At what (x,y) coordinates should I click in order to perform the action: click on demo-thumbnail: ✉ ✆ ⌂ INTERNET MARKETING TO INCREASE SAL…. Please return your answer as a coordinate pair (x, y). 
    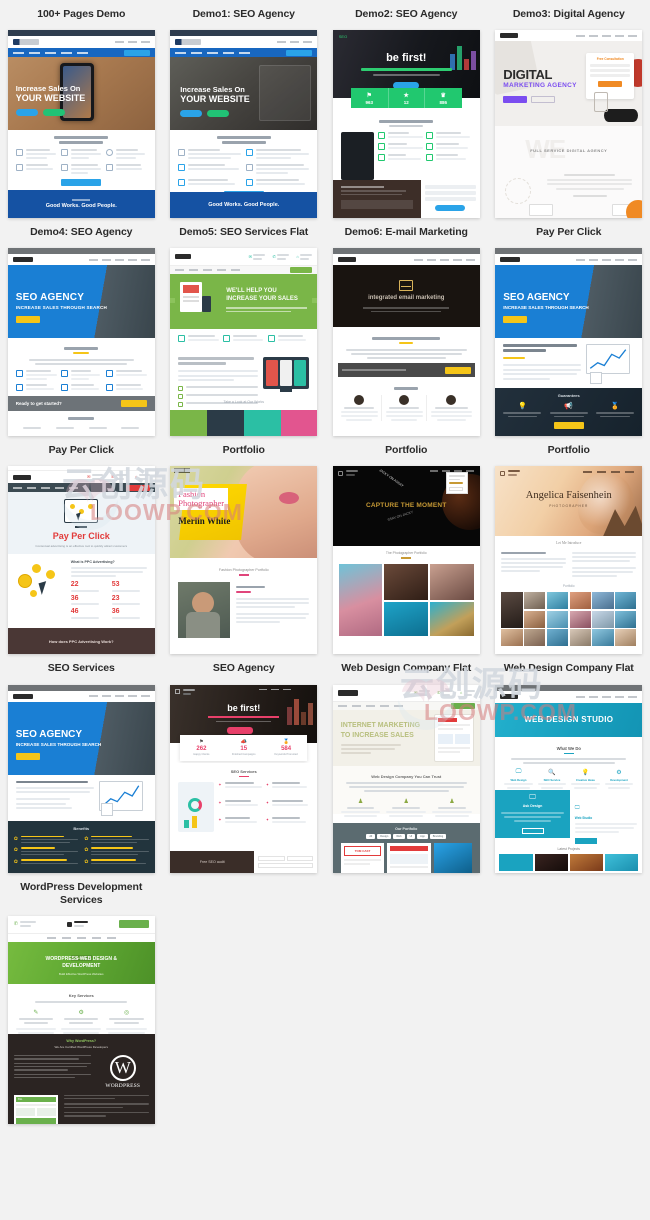
    Looking at the image, I should click on (406, 778).